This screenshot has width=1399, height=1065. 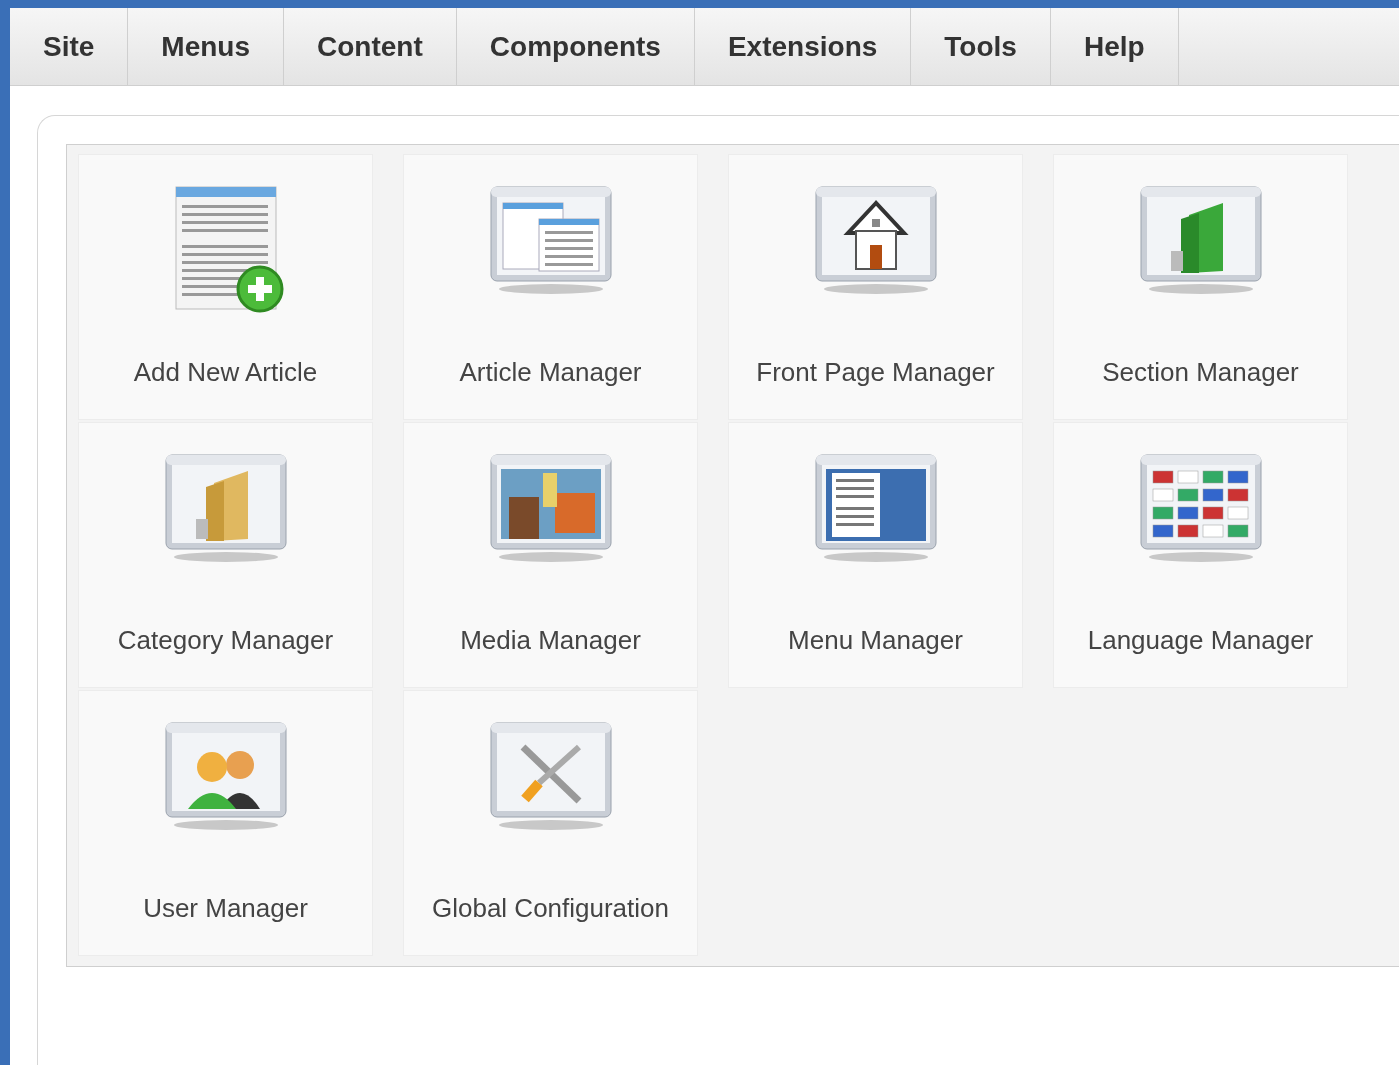 What do you see at coordinates (225, 777) in the screenshot?
I see `users-icon` at bounding box center [225, 777].